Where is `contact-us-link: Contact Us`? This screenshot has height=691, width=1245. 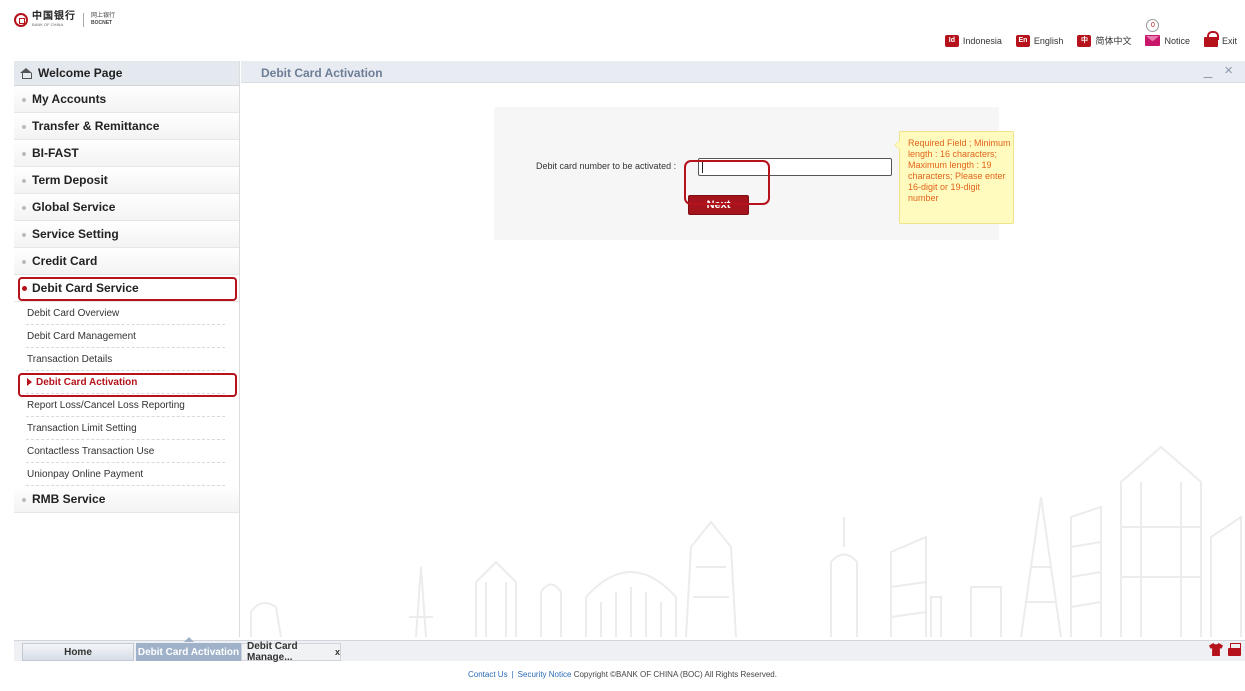
contact-us-link: Contact Us is located at coordinates (488, 674).